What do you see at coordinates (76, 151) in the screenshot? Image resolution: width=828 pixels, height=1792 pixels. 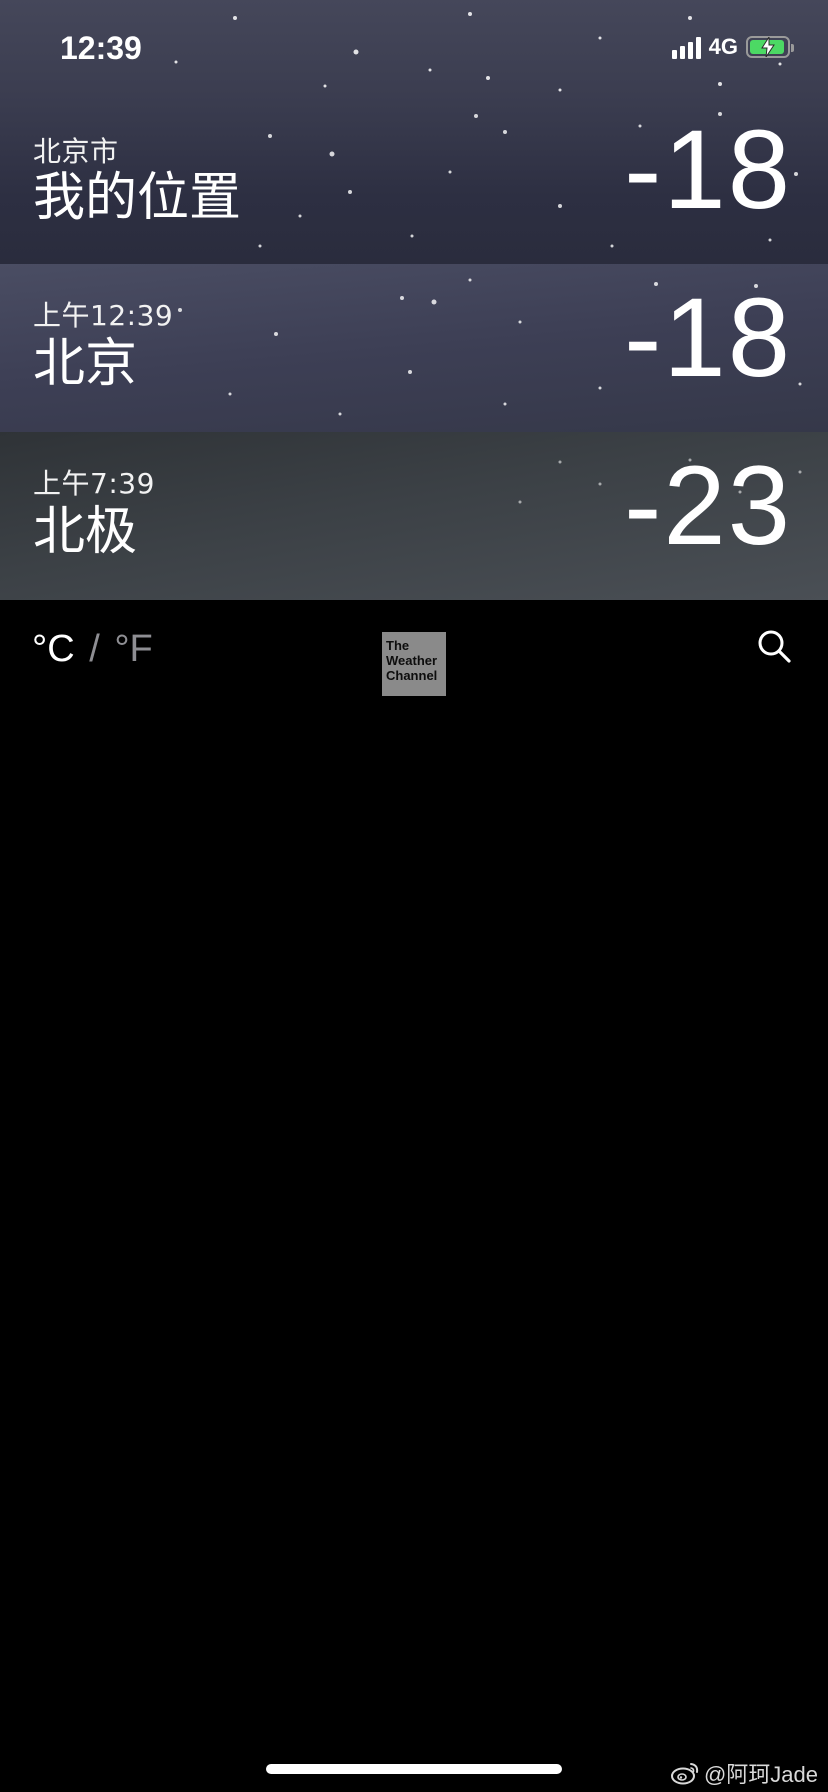 I see `city-subtitle: 北京市` at bounding box center [76, 151].